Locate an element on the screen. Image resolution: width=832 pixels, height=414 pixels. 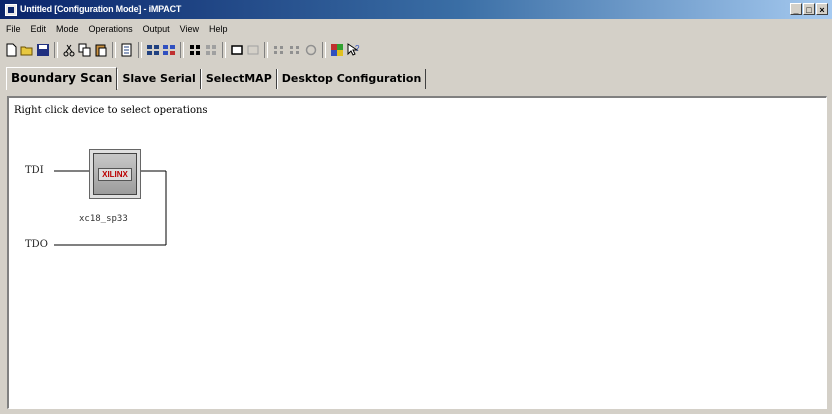
cut-icon is located at coordinates (69, 50).